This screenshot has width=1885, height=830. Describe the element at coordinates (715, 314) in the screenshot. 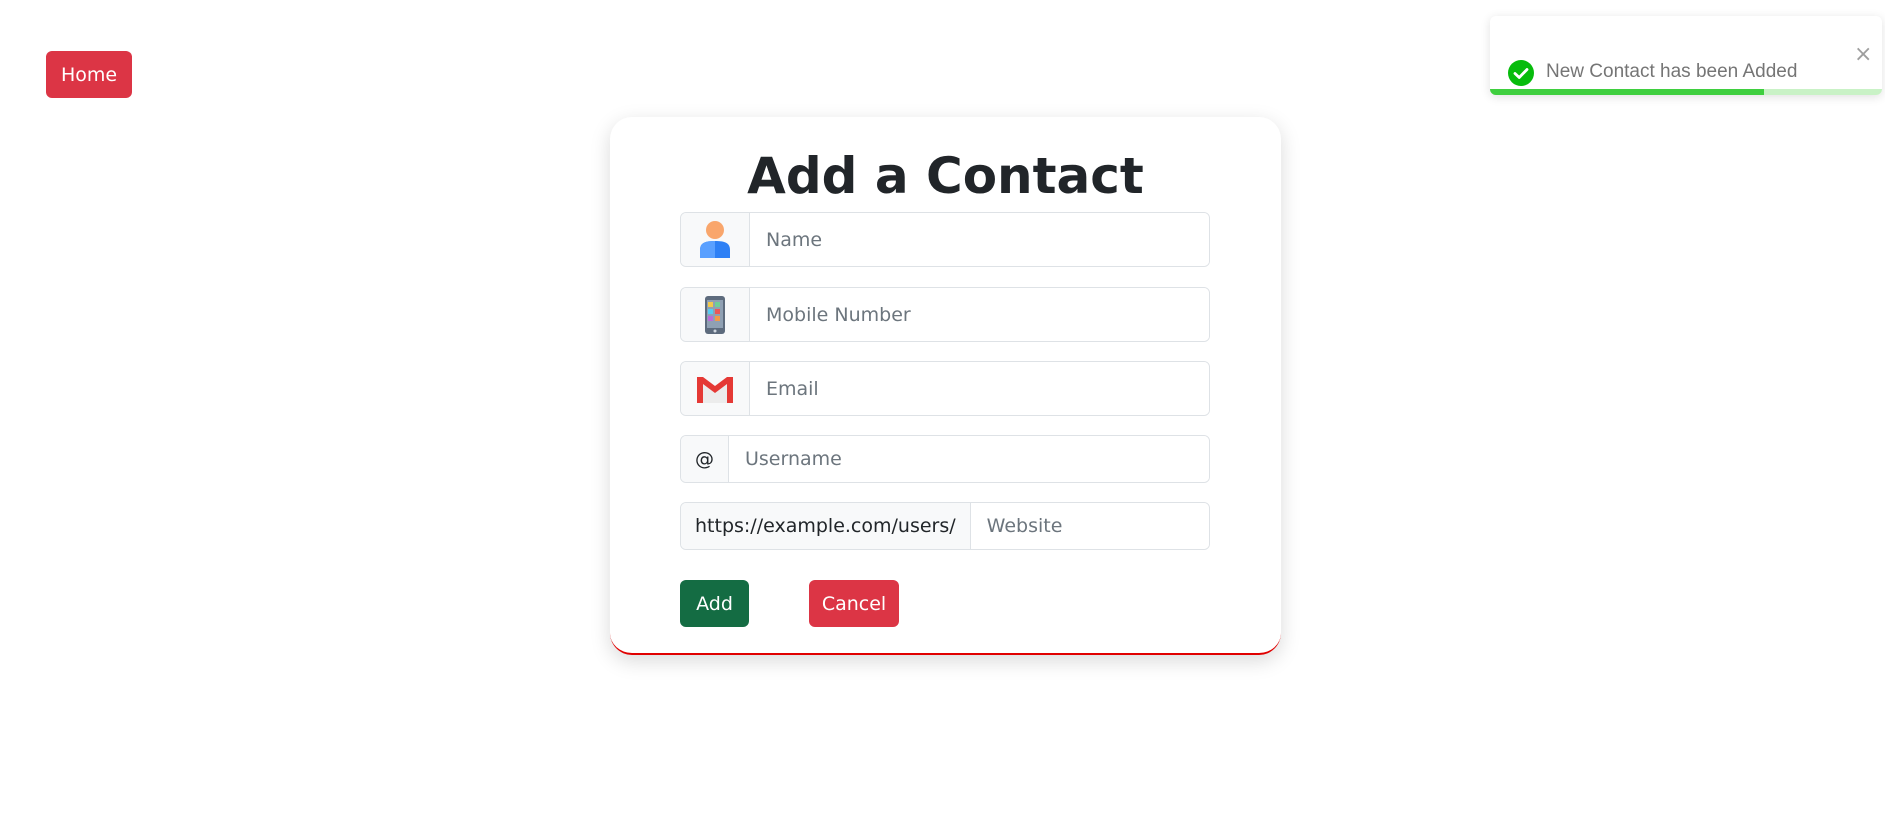

I see `smartphone-icon` at that location.